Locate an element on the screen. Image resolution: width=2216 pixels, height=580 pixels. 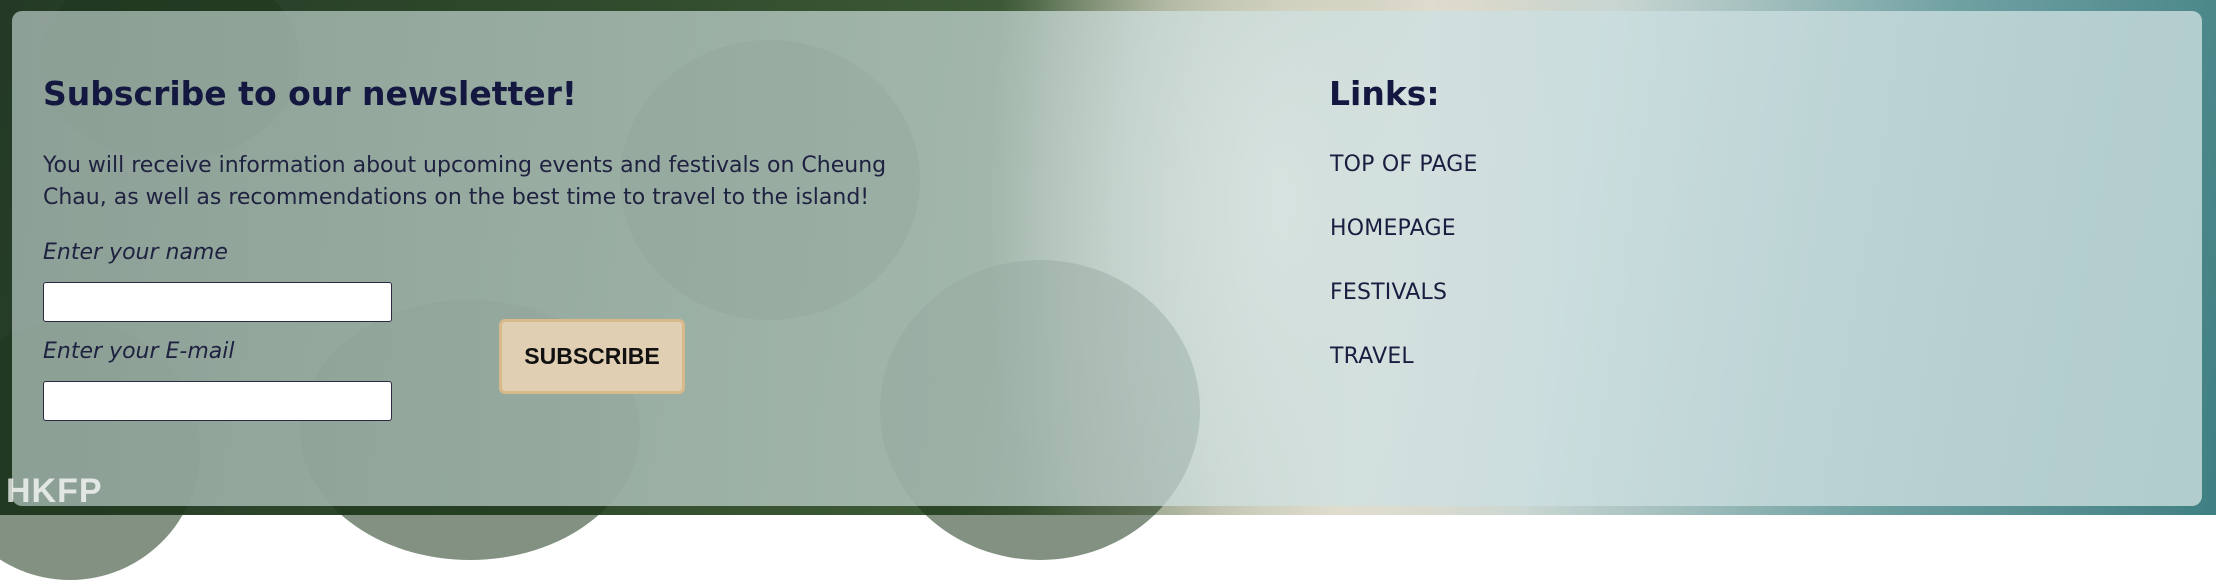
link-travel: TRAVEL is located at coordinates (1372, 356).